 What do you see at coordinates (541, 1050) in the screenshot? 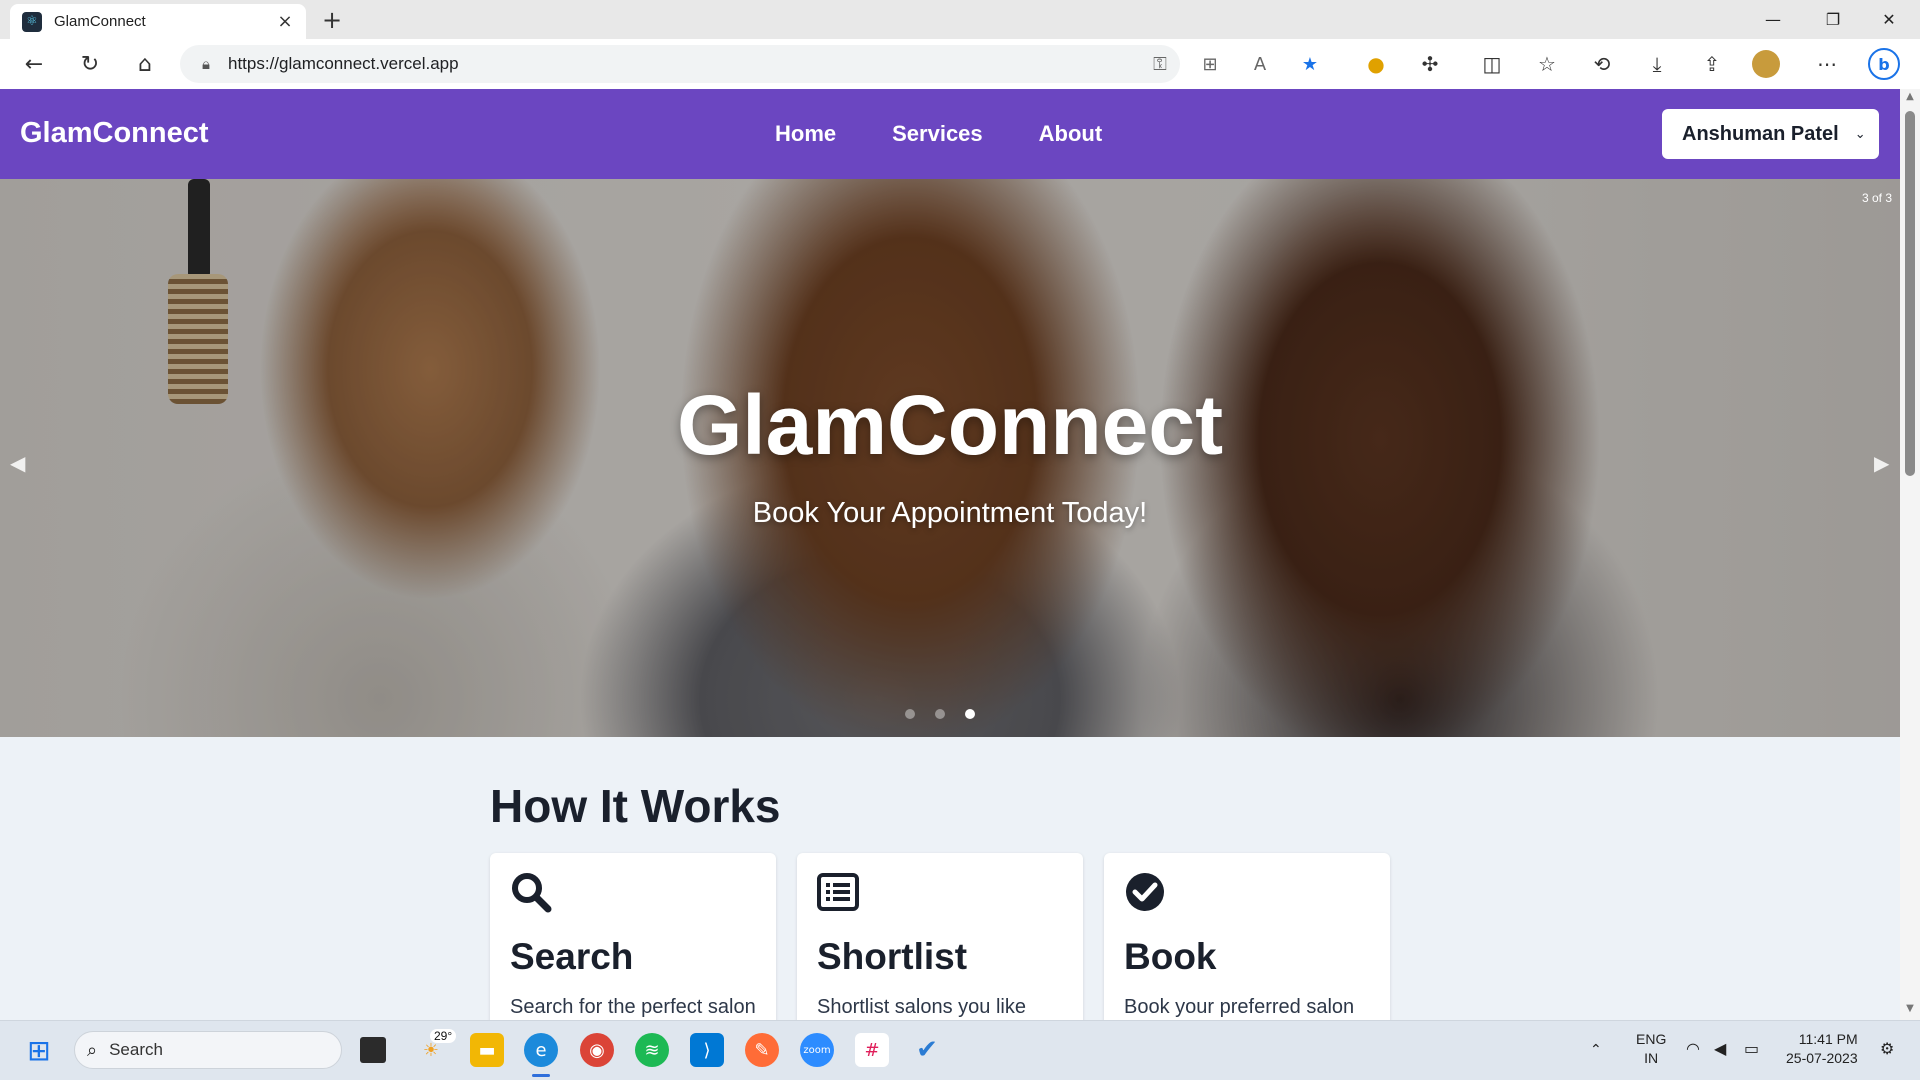
I see `edge-browser-icon: e` at bounding box center [541, 1050].